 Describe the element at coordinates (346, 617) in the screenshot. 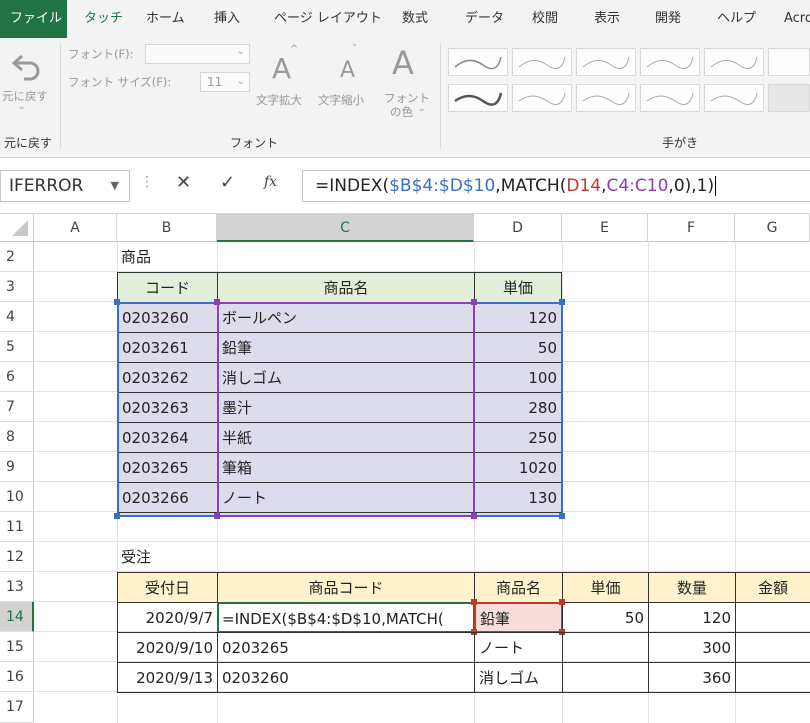

I see `active-cell-editing: =INDEX($B$4:$D$10,MATCH(` at that location.